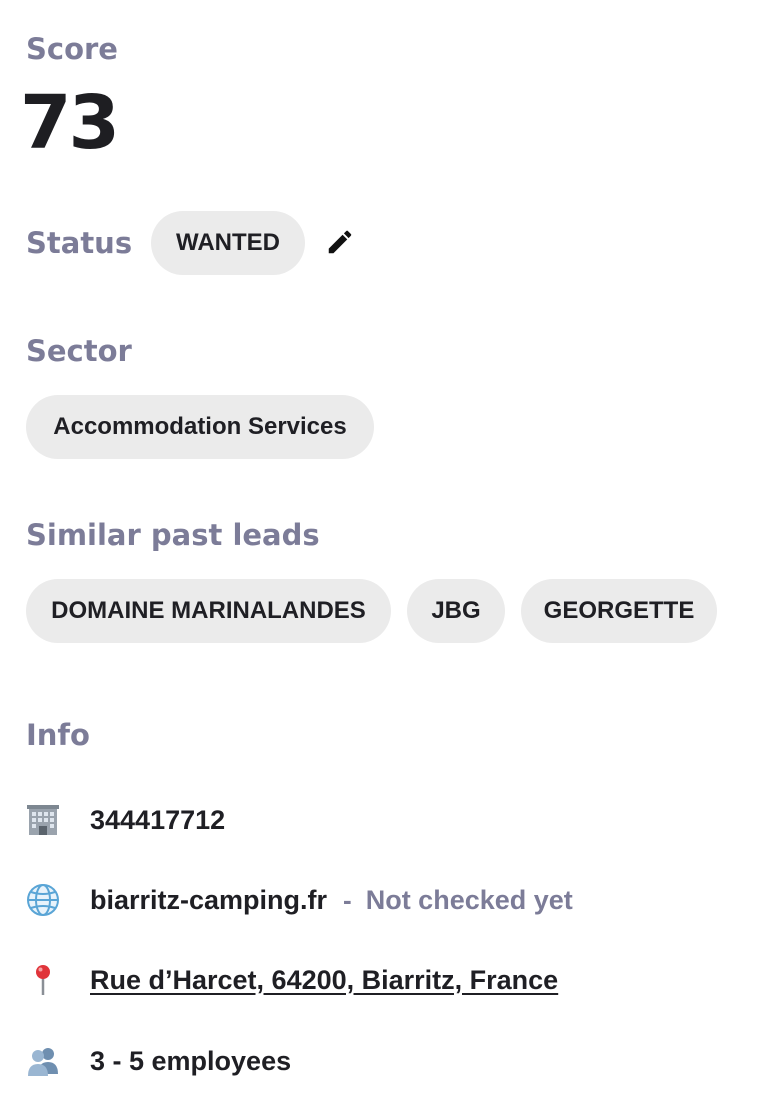 The image size is (774, 1102). I want to click on info-row-address: Rue d’Harcet, 64200, Biarritz, France, so click(292, 980).